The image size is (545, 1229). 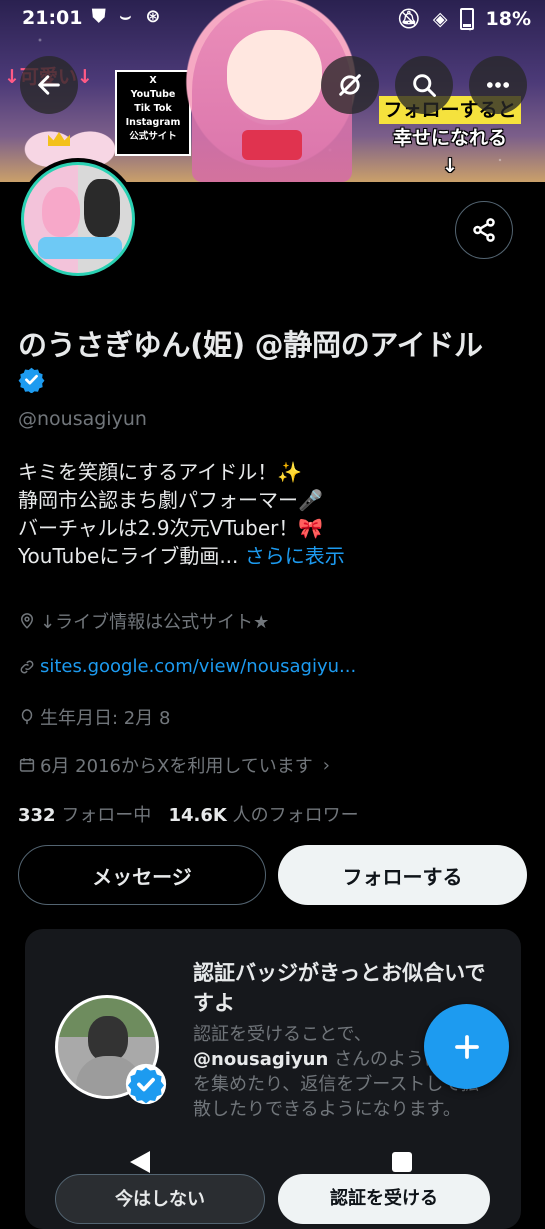 I want to click on location-row: ↓ライブ情報は公式サイト★, so click(x=143, y=621).